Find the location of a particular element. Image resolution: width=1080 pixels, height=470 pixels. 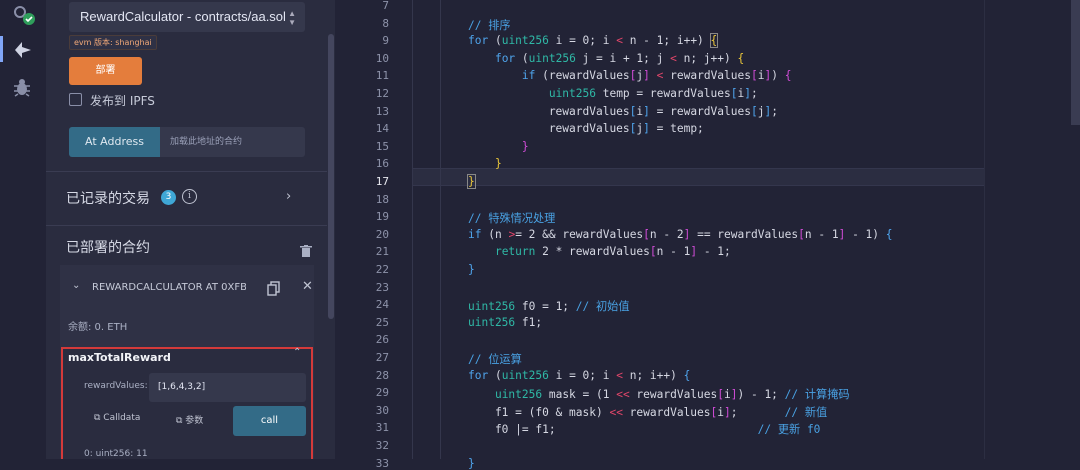

publish-ipfs-label: 发布到 IPFS is located at coordinates (122, 101).